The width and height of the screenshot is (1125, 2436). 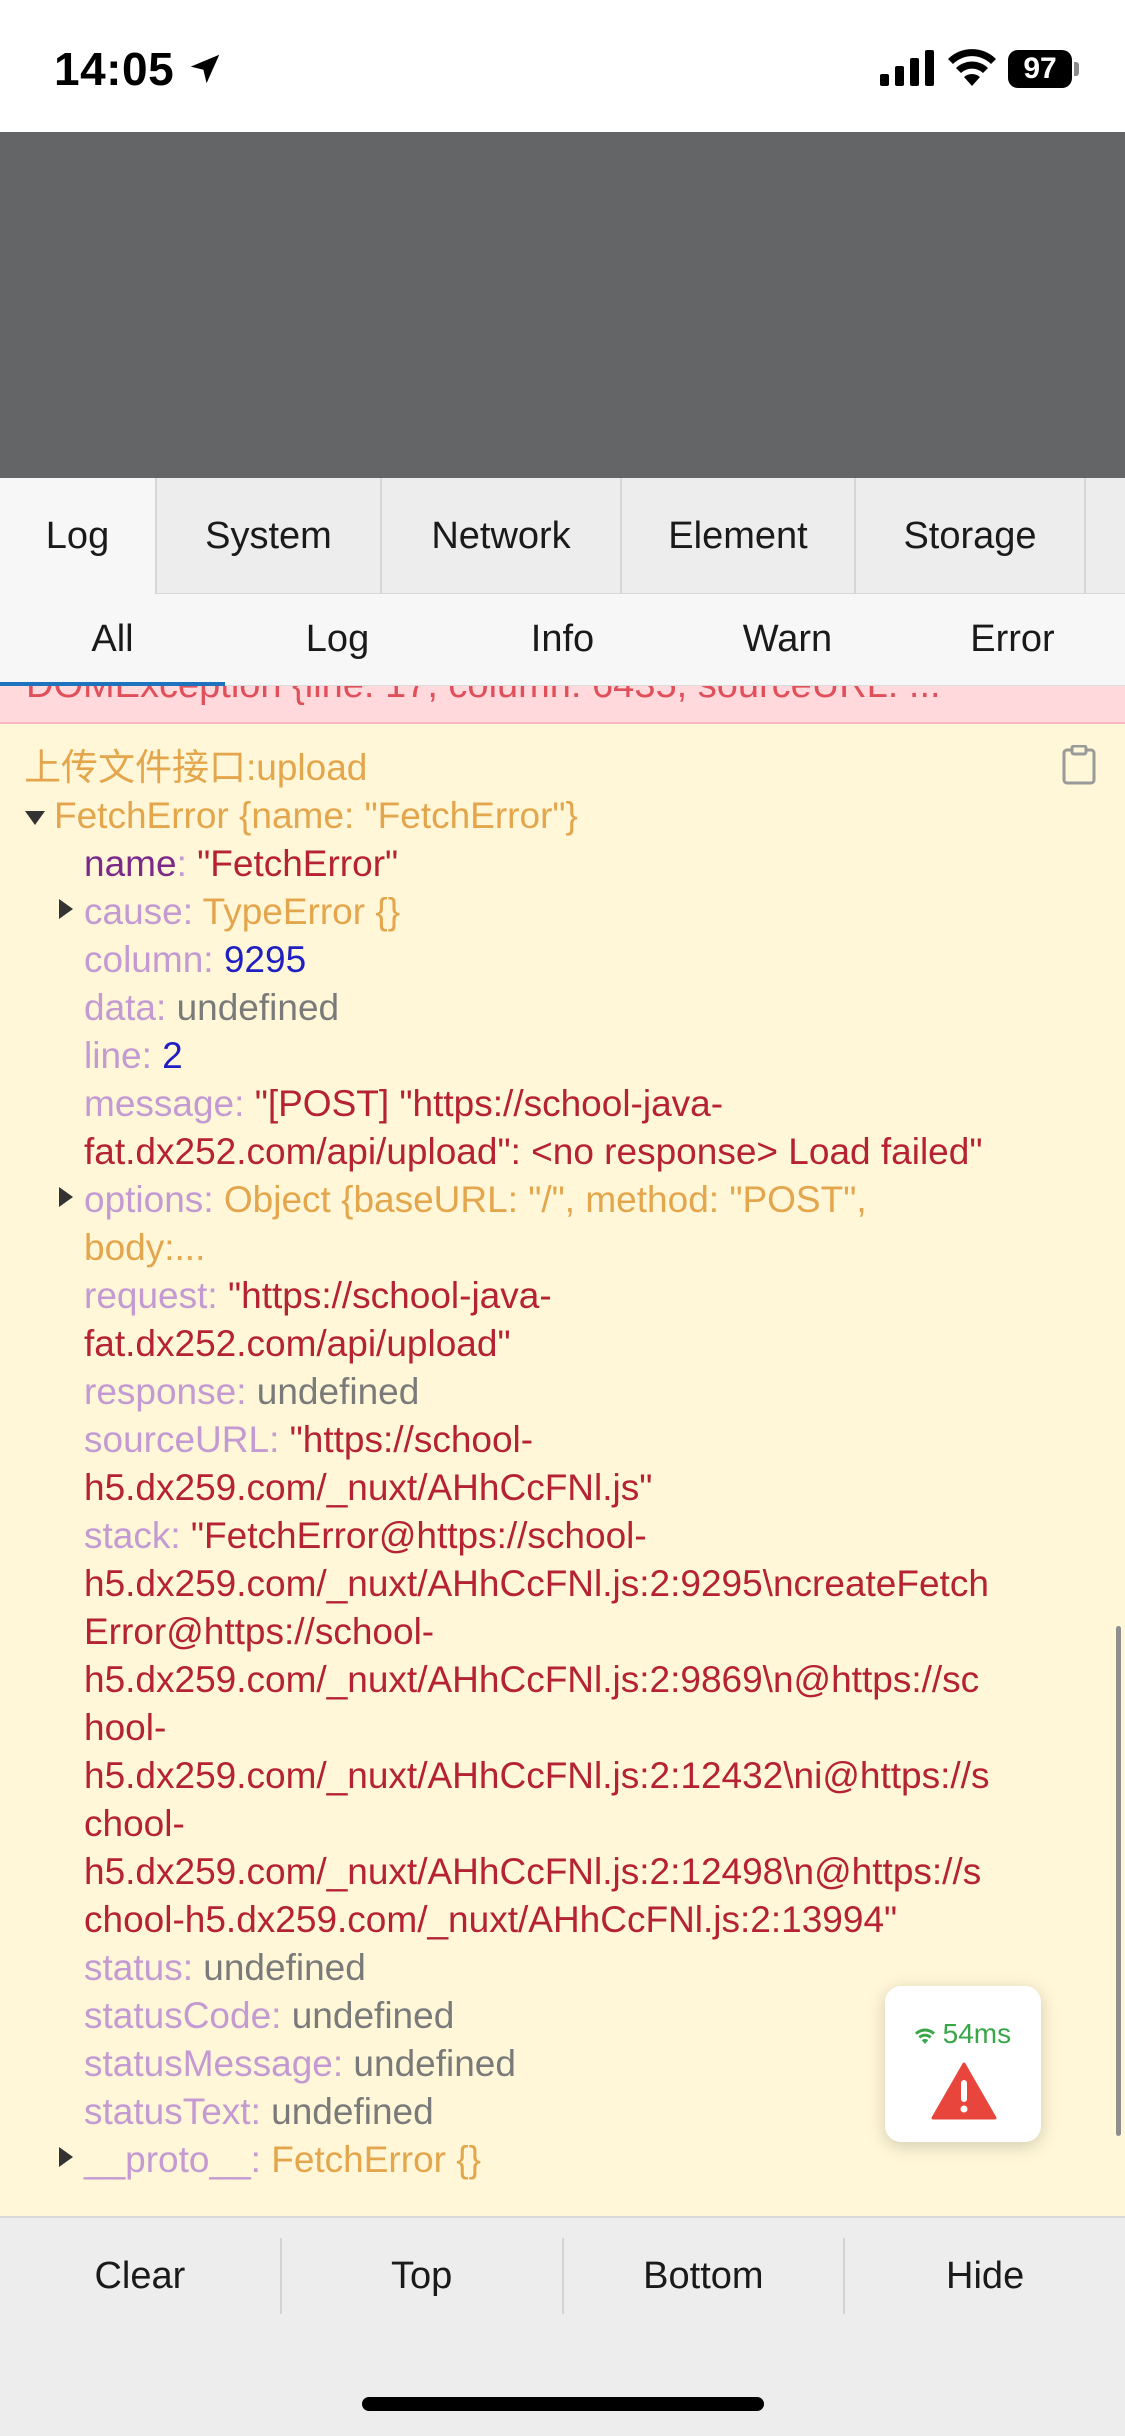 I want to click on prop-stack-cont: hool-, so click(x=125, y=1727).